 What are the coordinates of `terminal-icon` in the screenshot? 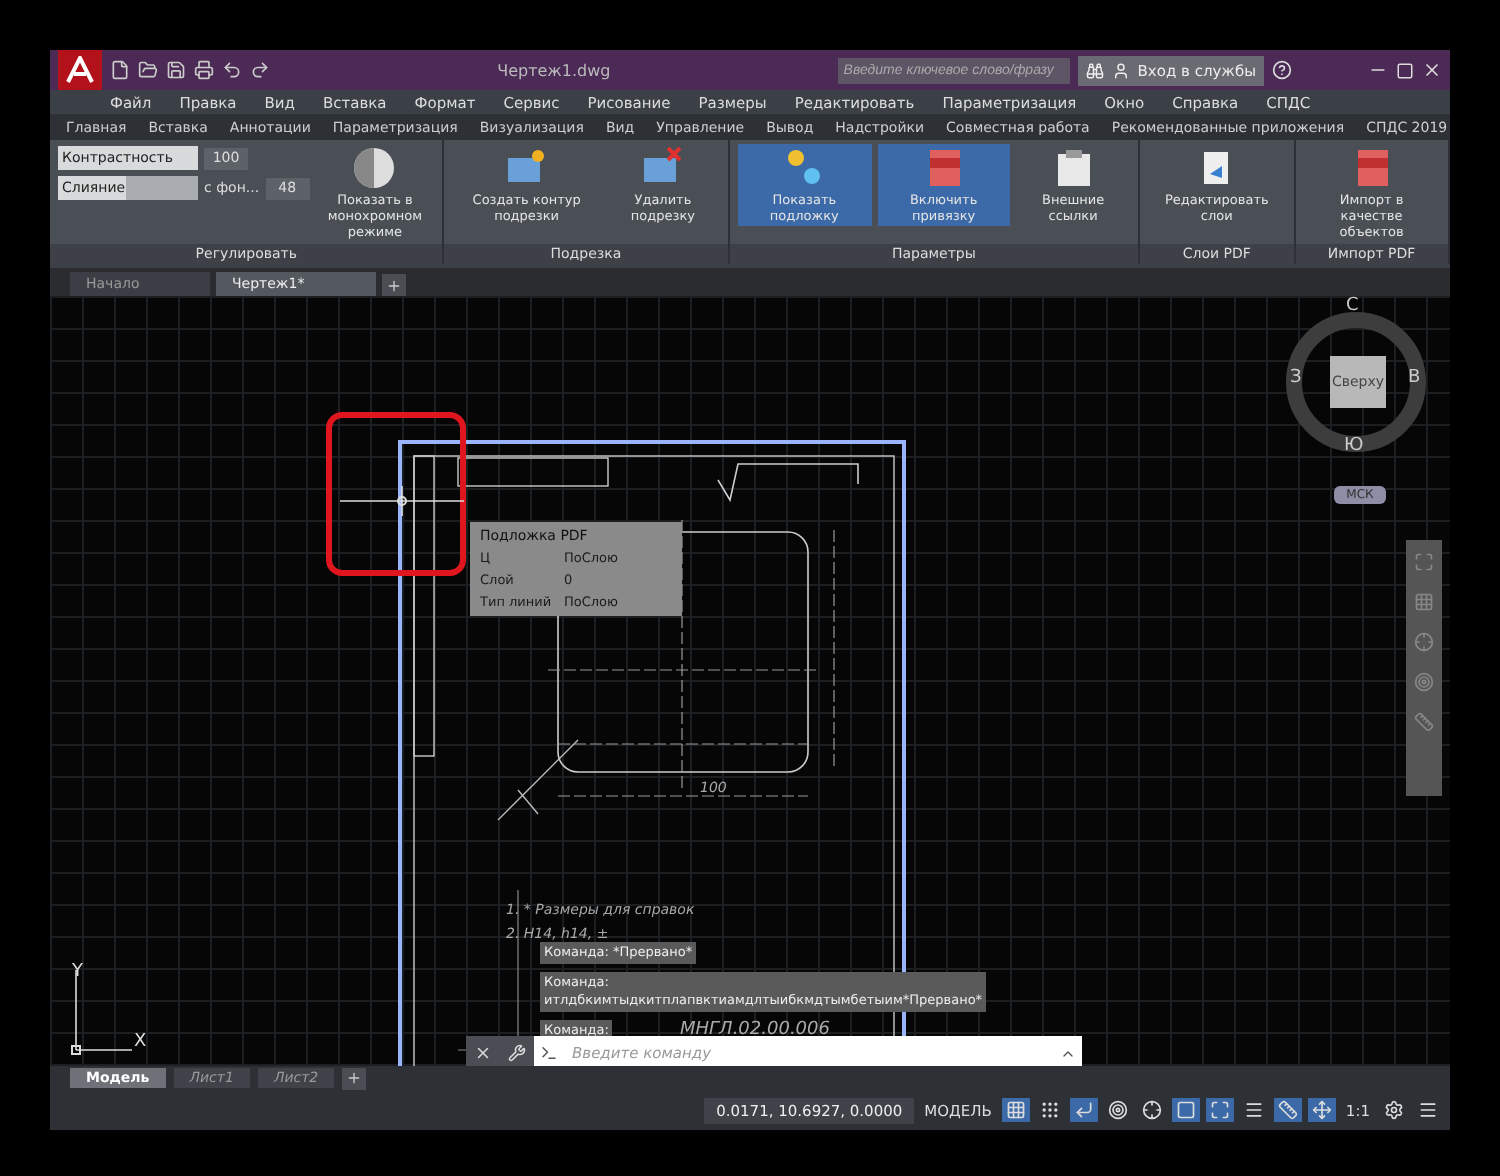 It's located at (549, 1051).